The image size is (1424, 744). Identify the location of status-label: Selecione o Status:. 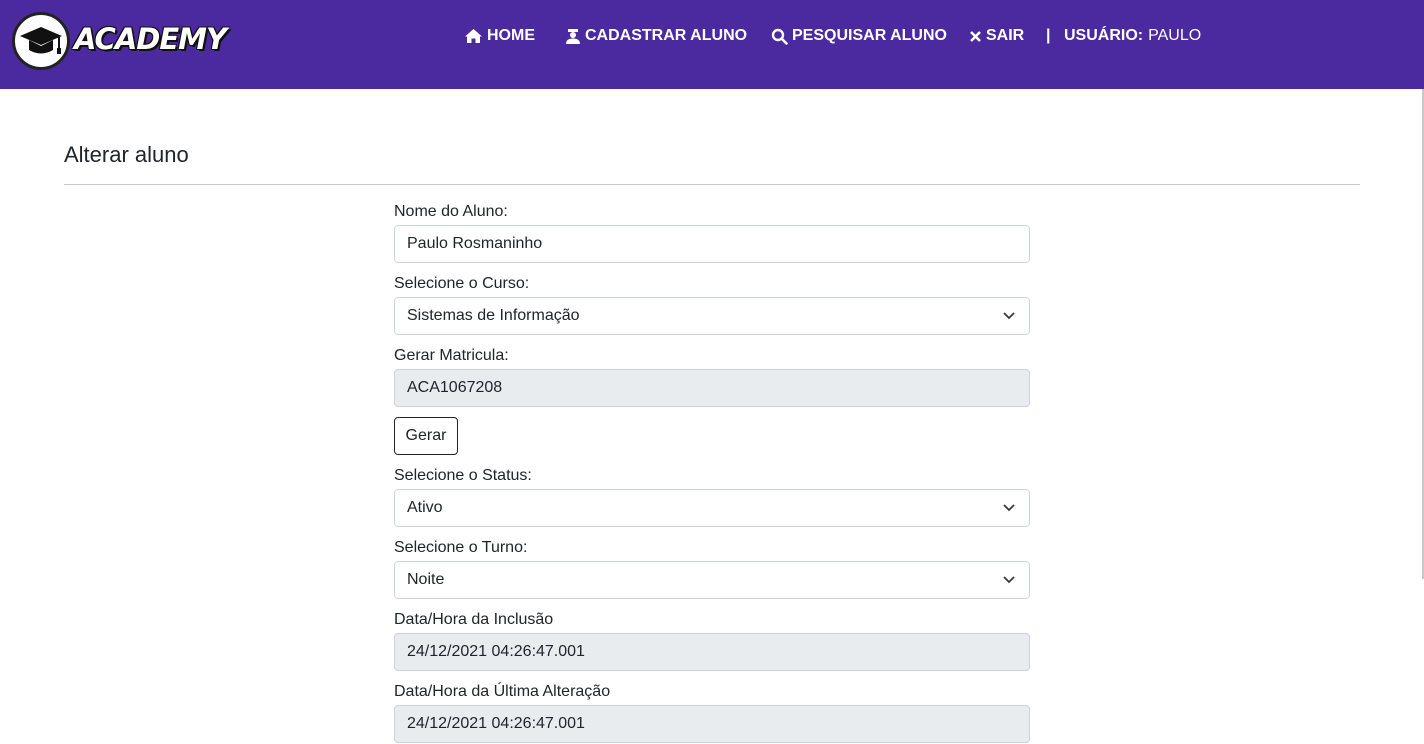
(463, 475).